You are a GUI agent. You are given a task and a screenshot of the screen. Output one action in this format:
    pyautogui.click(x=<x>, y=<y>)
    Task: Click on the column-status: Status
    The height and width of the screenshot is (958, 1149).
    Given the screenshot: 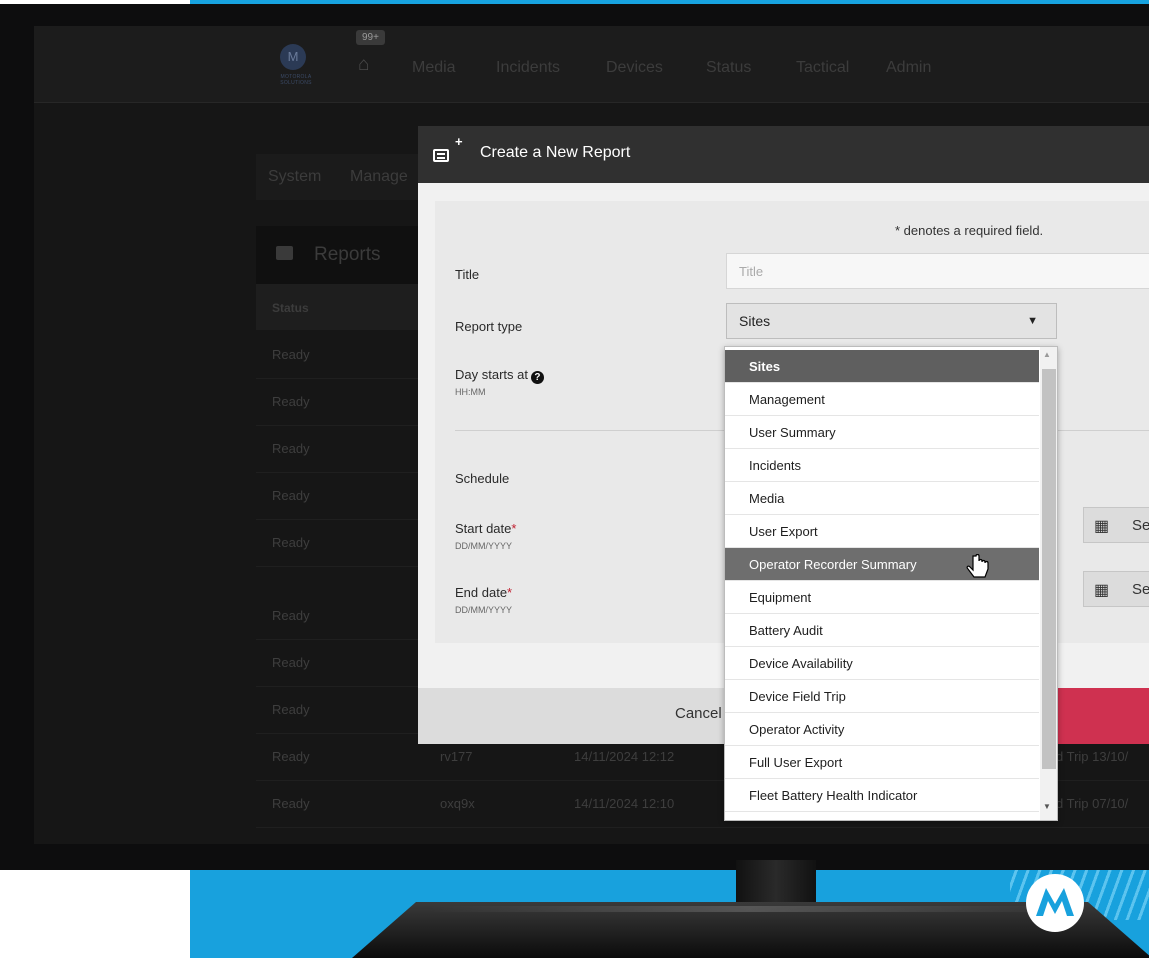 What is the action you would take?
    pyautogui.click(x=290, y=308)
    